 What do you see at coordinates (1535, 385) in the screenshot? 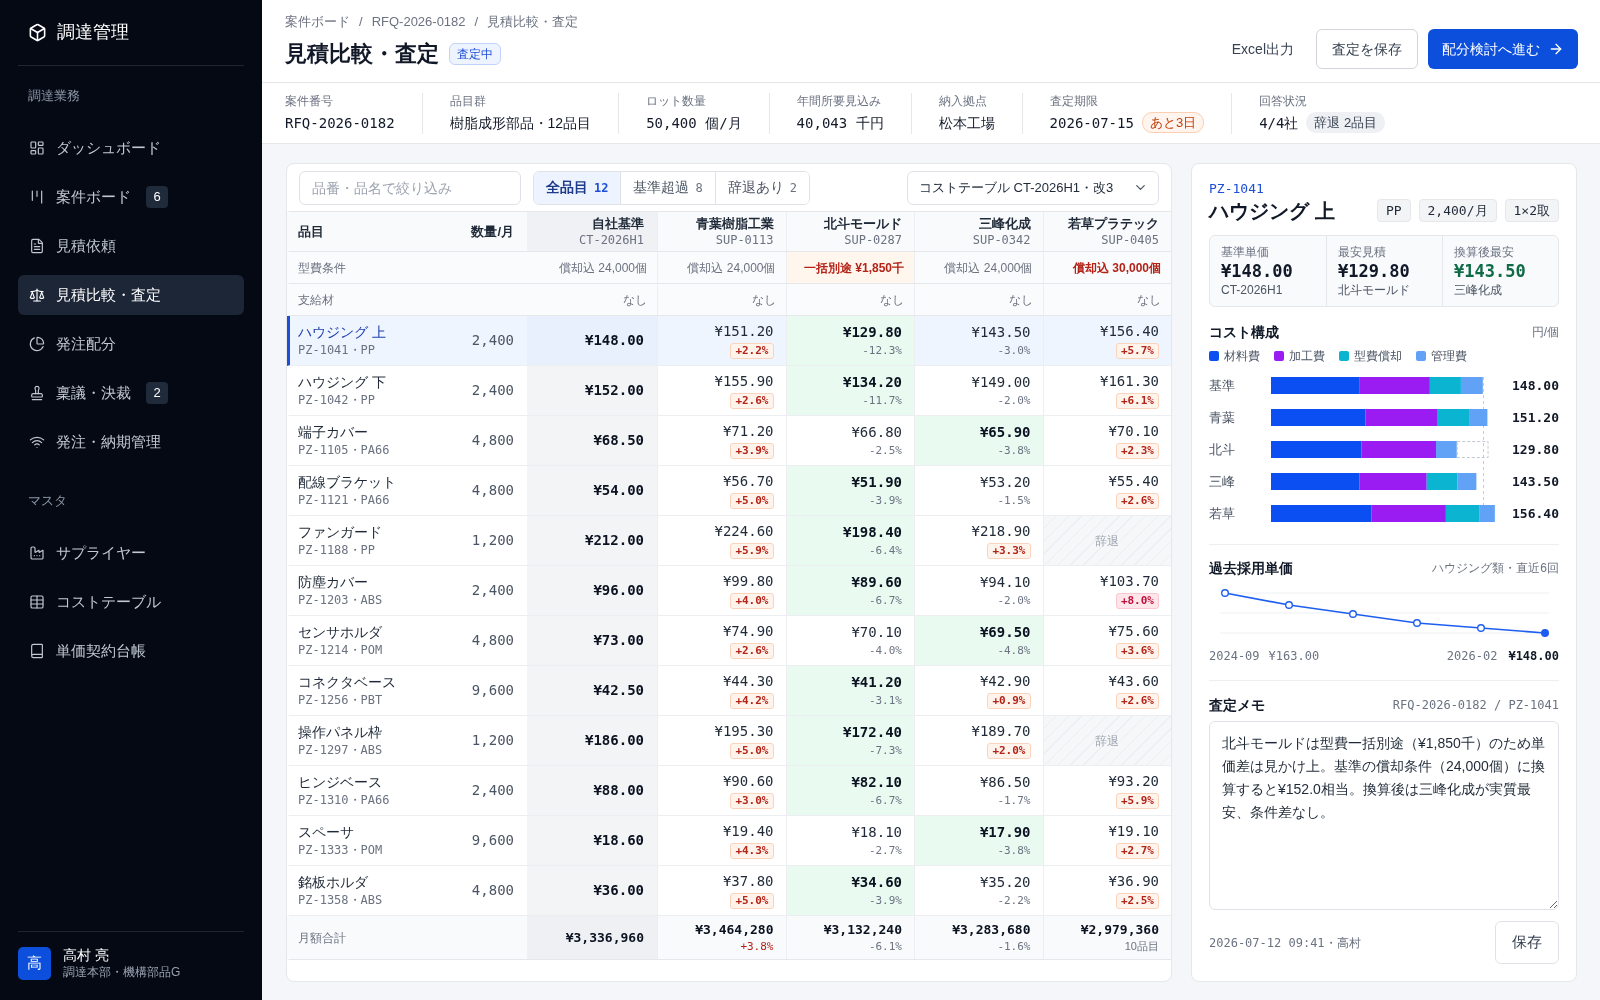
I see `bar-value: 148.00` at bounding box center [1535, 385].